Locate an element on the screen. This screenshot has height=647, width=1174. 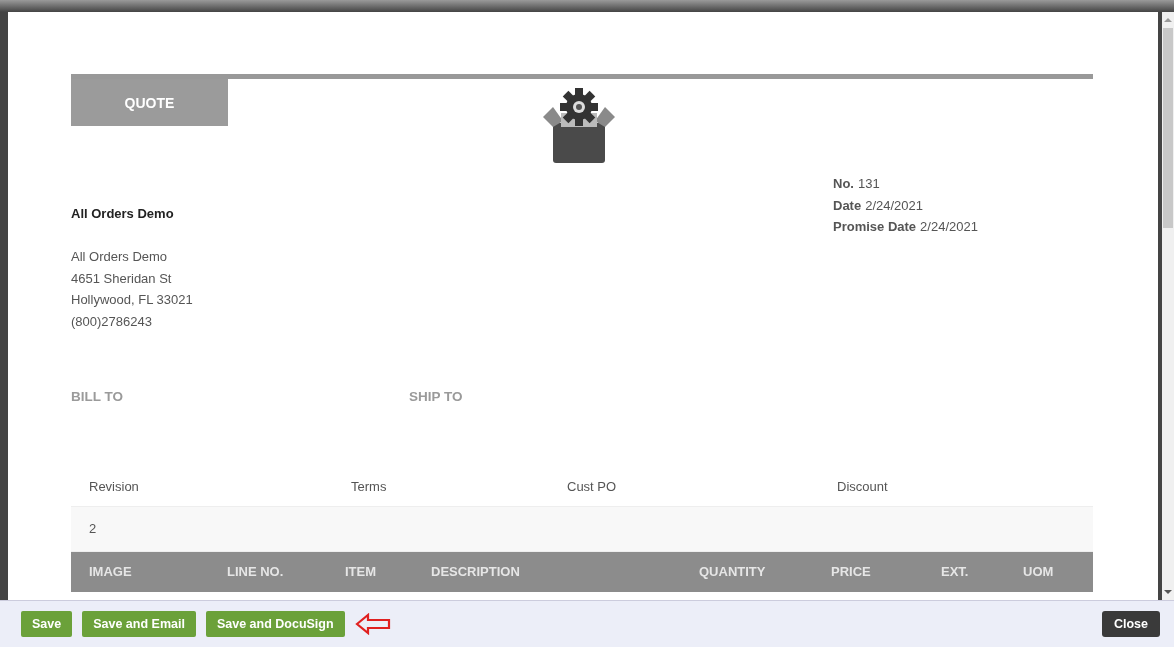
party-heading: SHIP TO is located at coordinates (436, 396).